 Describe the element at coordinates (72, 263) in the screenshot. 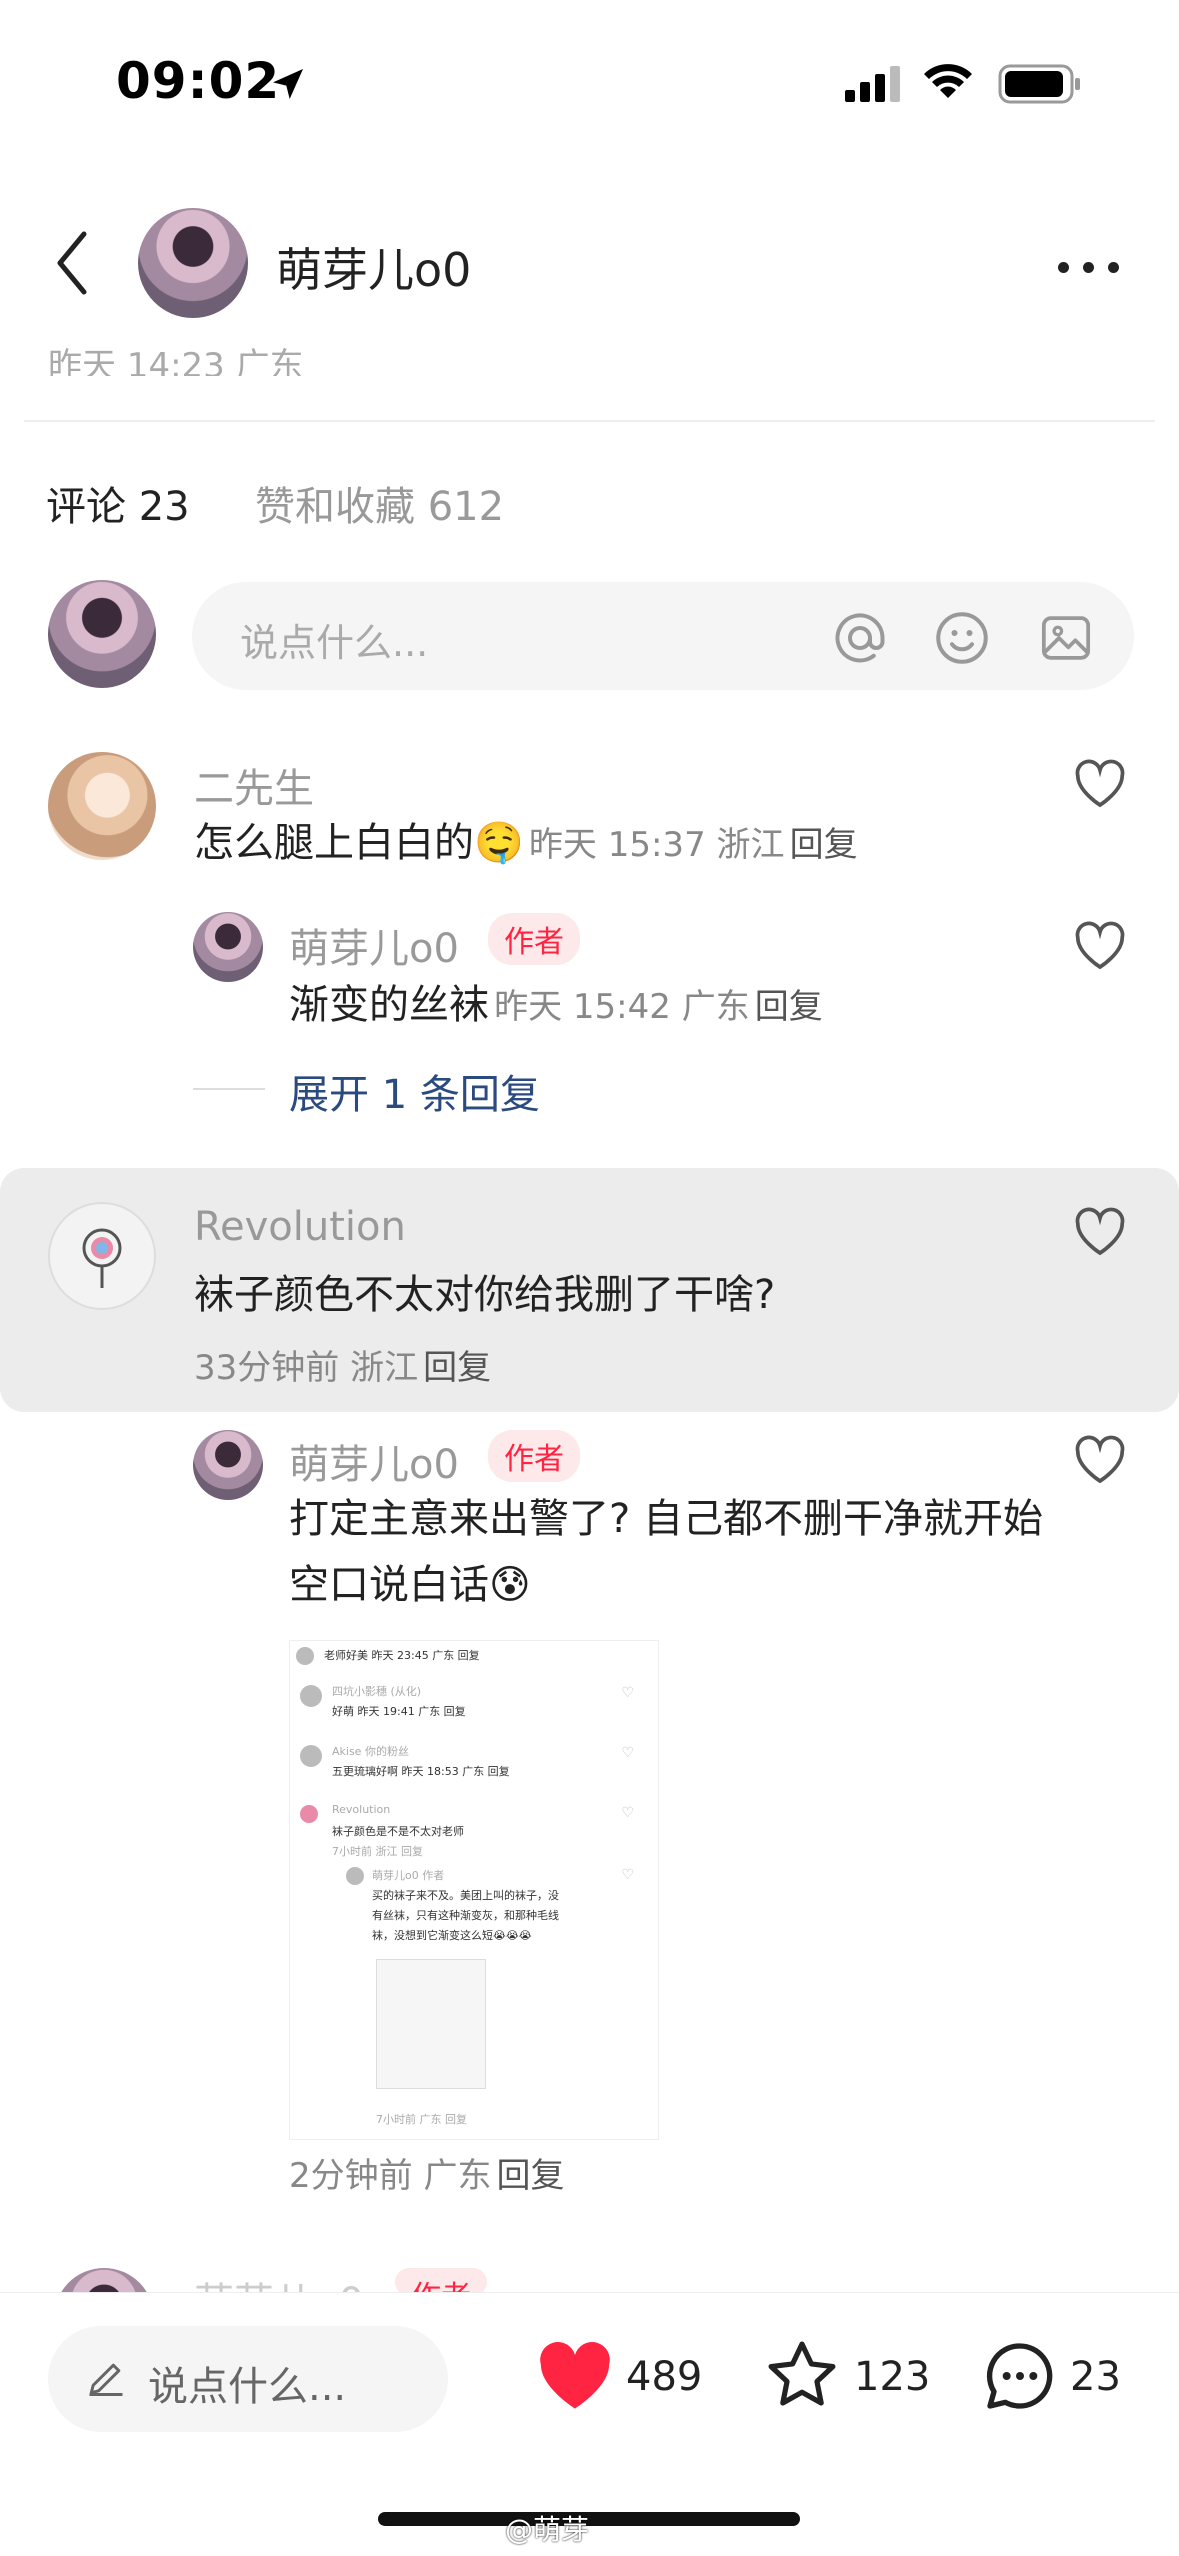

I see `back-chevron-icon` at that location.